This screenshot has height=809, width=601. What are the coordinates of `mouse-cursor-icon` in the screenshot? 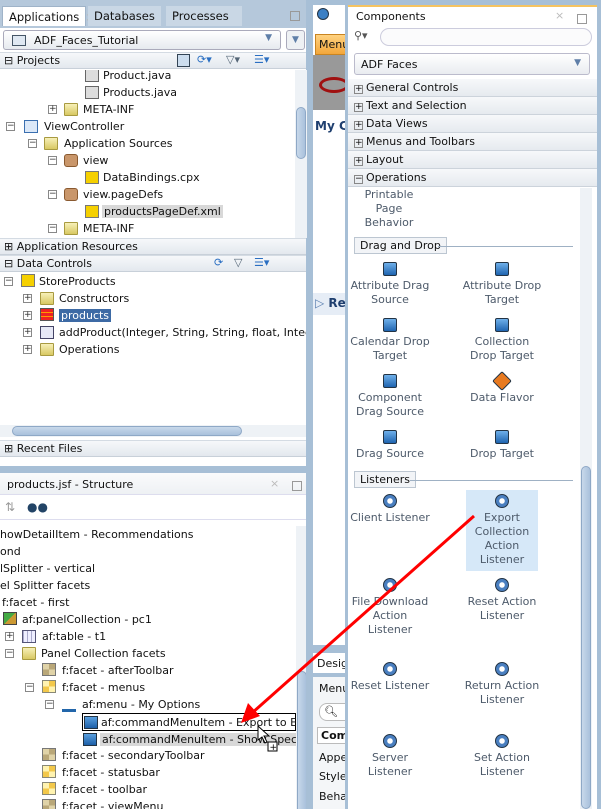 It's located at (264, 734).